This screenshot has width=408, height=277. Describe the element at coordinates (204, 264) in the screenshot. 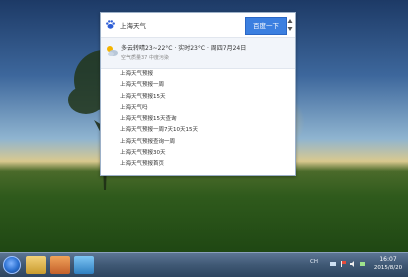

I see `taskbar: CH 16:07 2015/8/20` at that location.